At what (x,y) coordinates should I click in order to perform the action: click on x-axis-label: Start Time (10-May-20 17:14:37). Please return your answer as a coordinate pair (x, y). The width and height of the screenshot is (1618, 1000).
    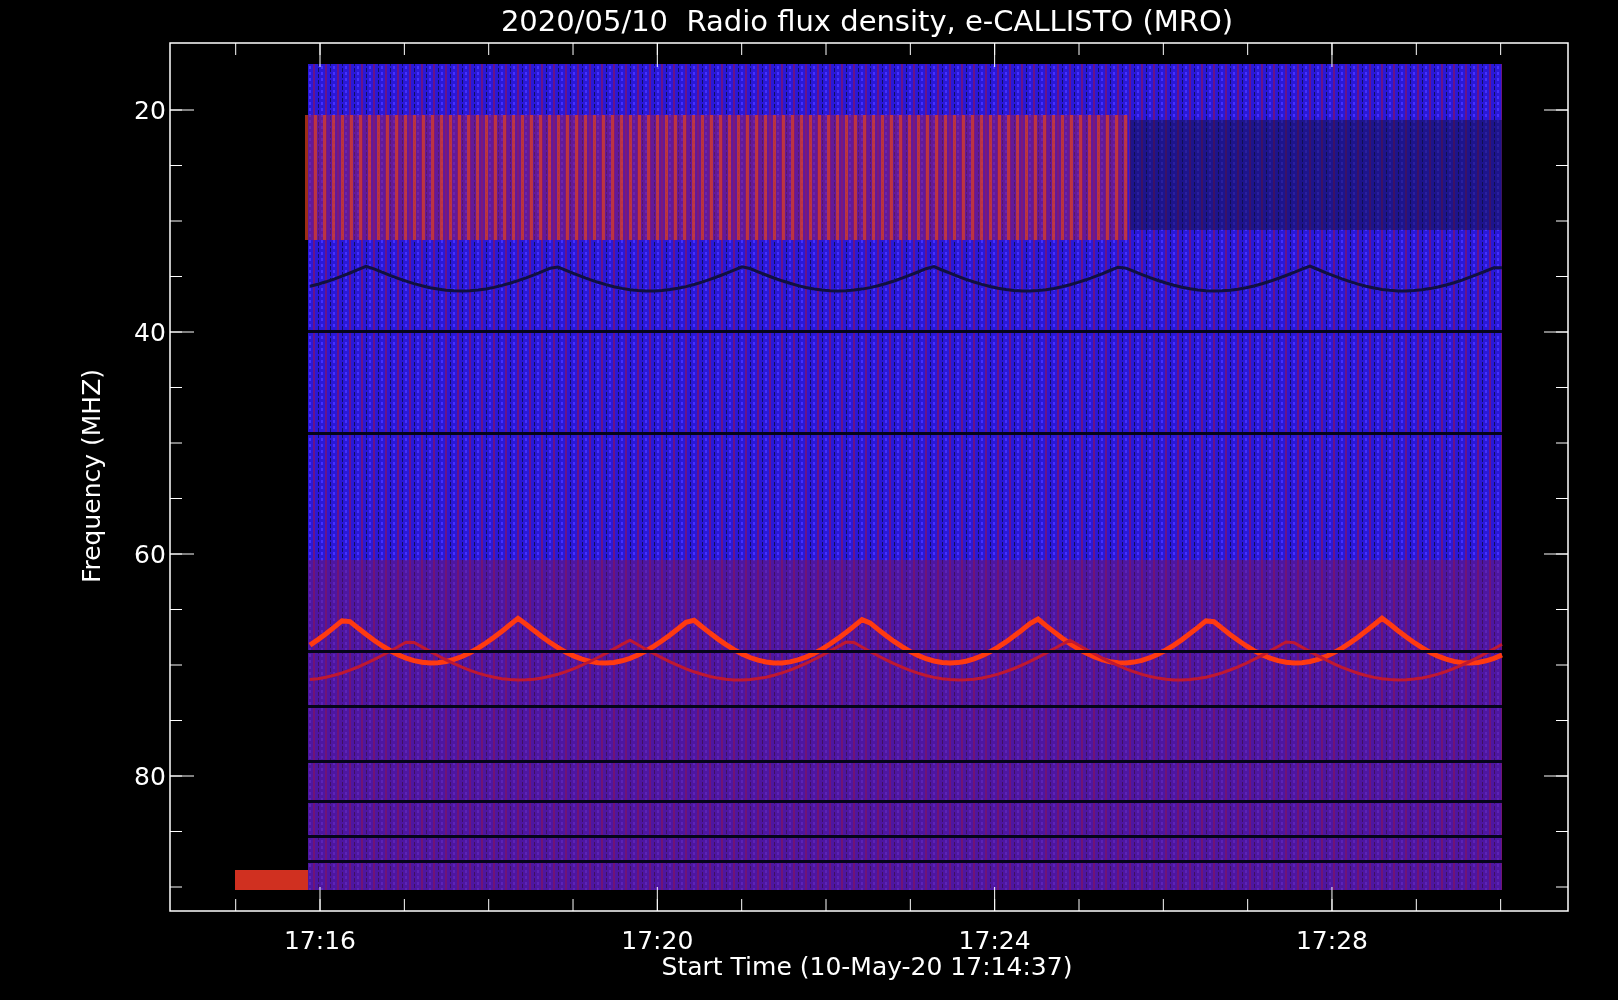
    Looking at the image, I should click on (867, 966).